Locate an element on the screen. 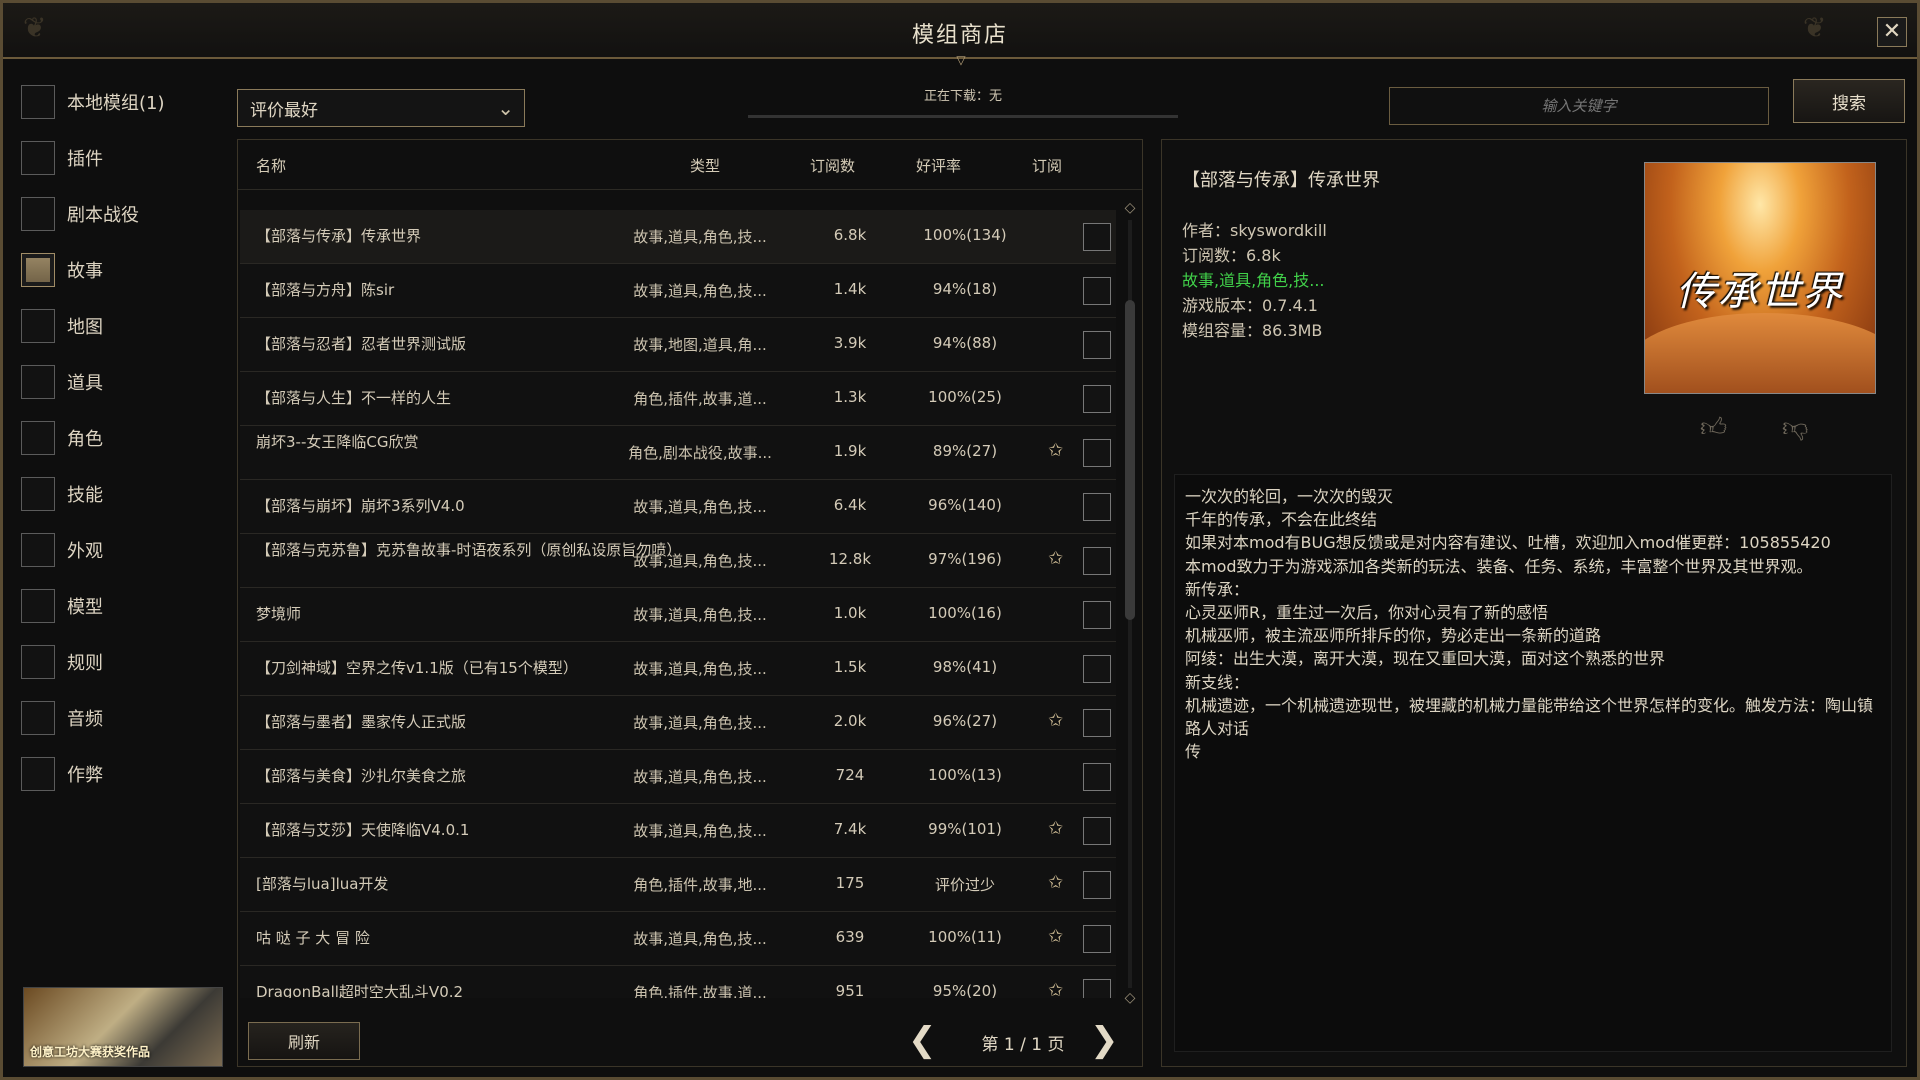  list-header: 名称 类型 订阅数 好评率 订阅 is located at coordinates (690, 165).